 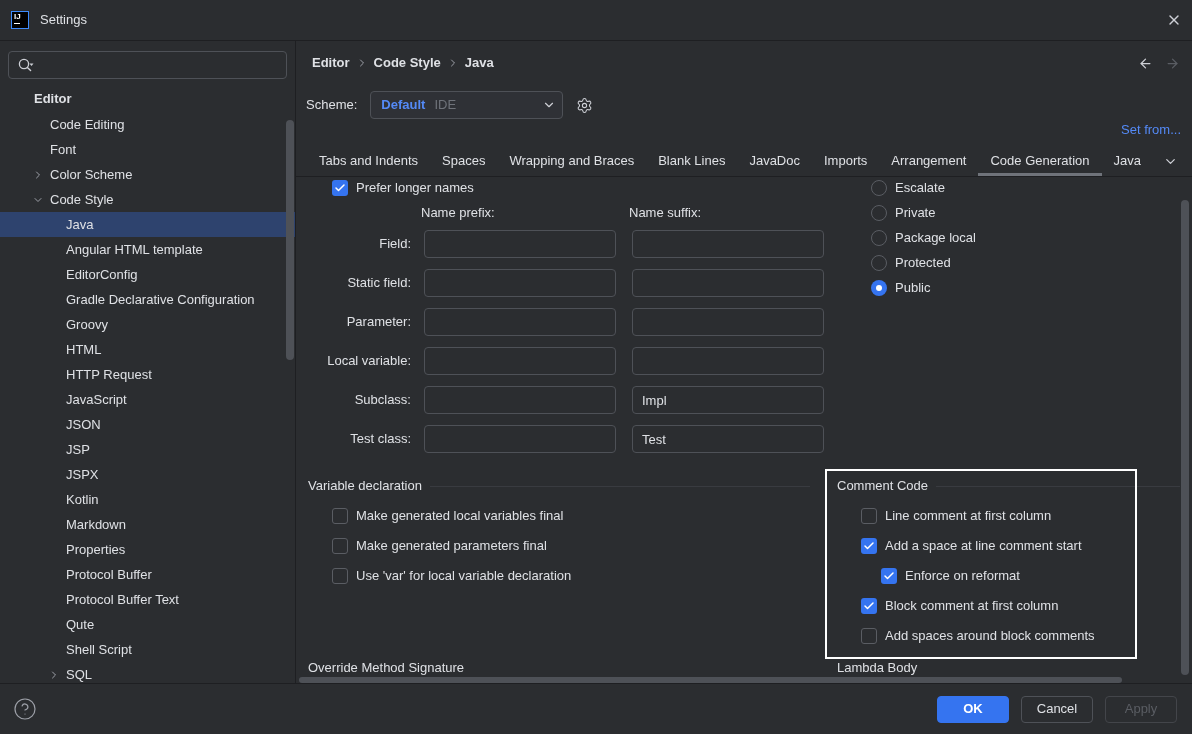 What do you see at coordinates (147, 599) in the screenshot?
I see `tree-item: Protocol Buffer Text` at bounding box center [147, 599].